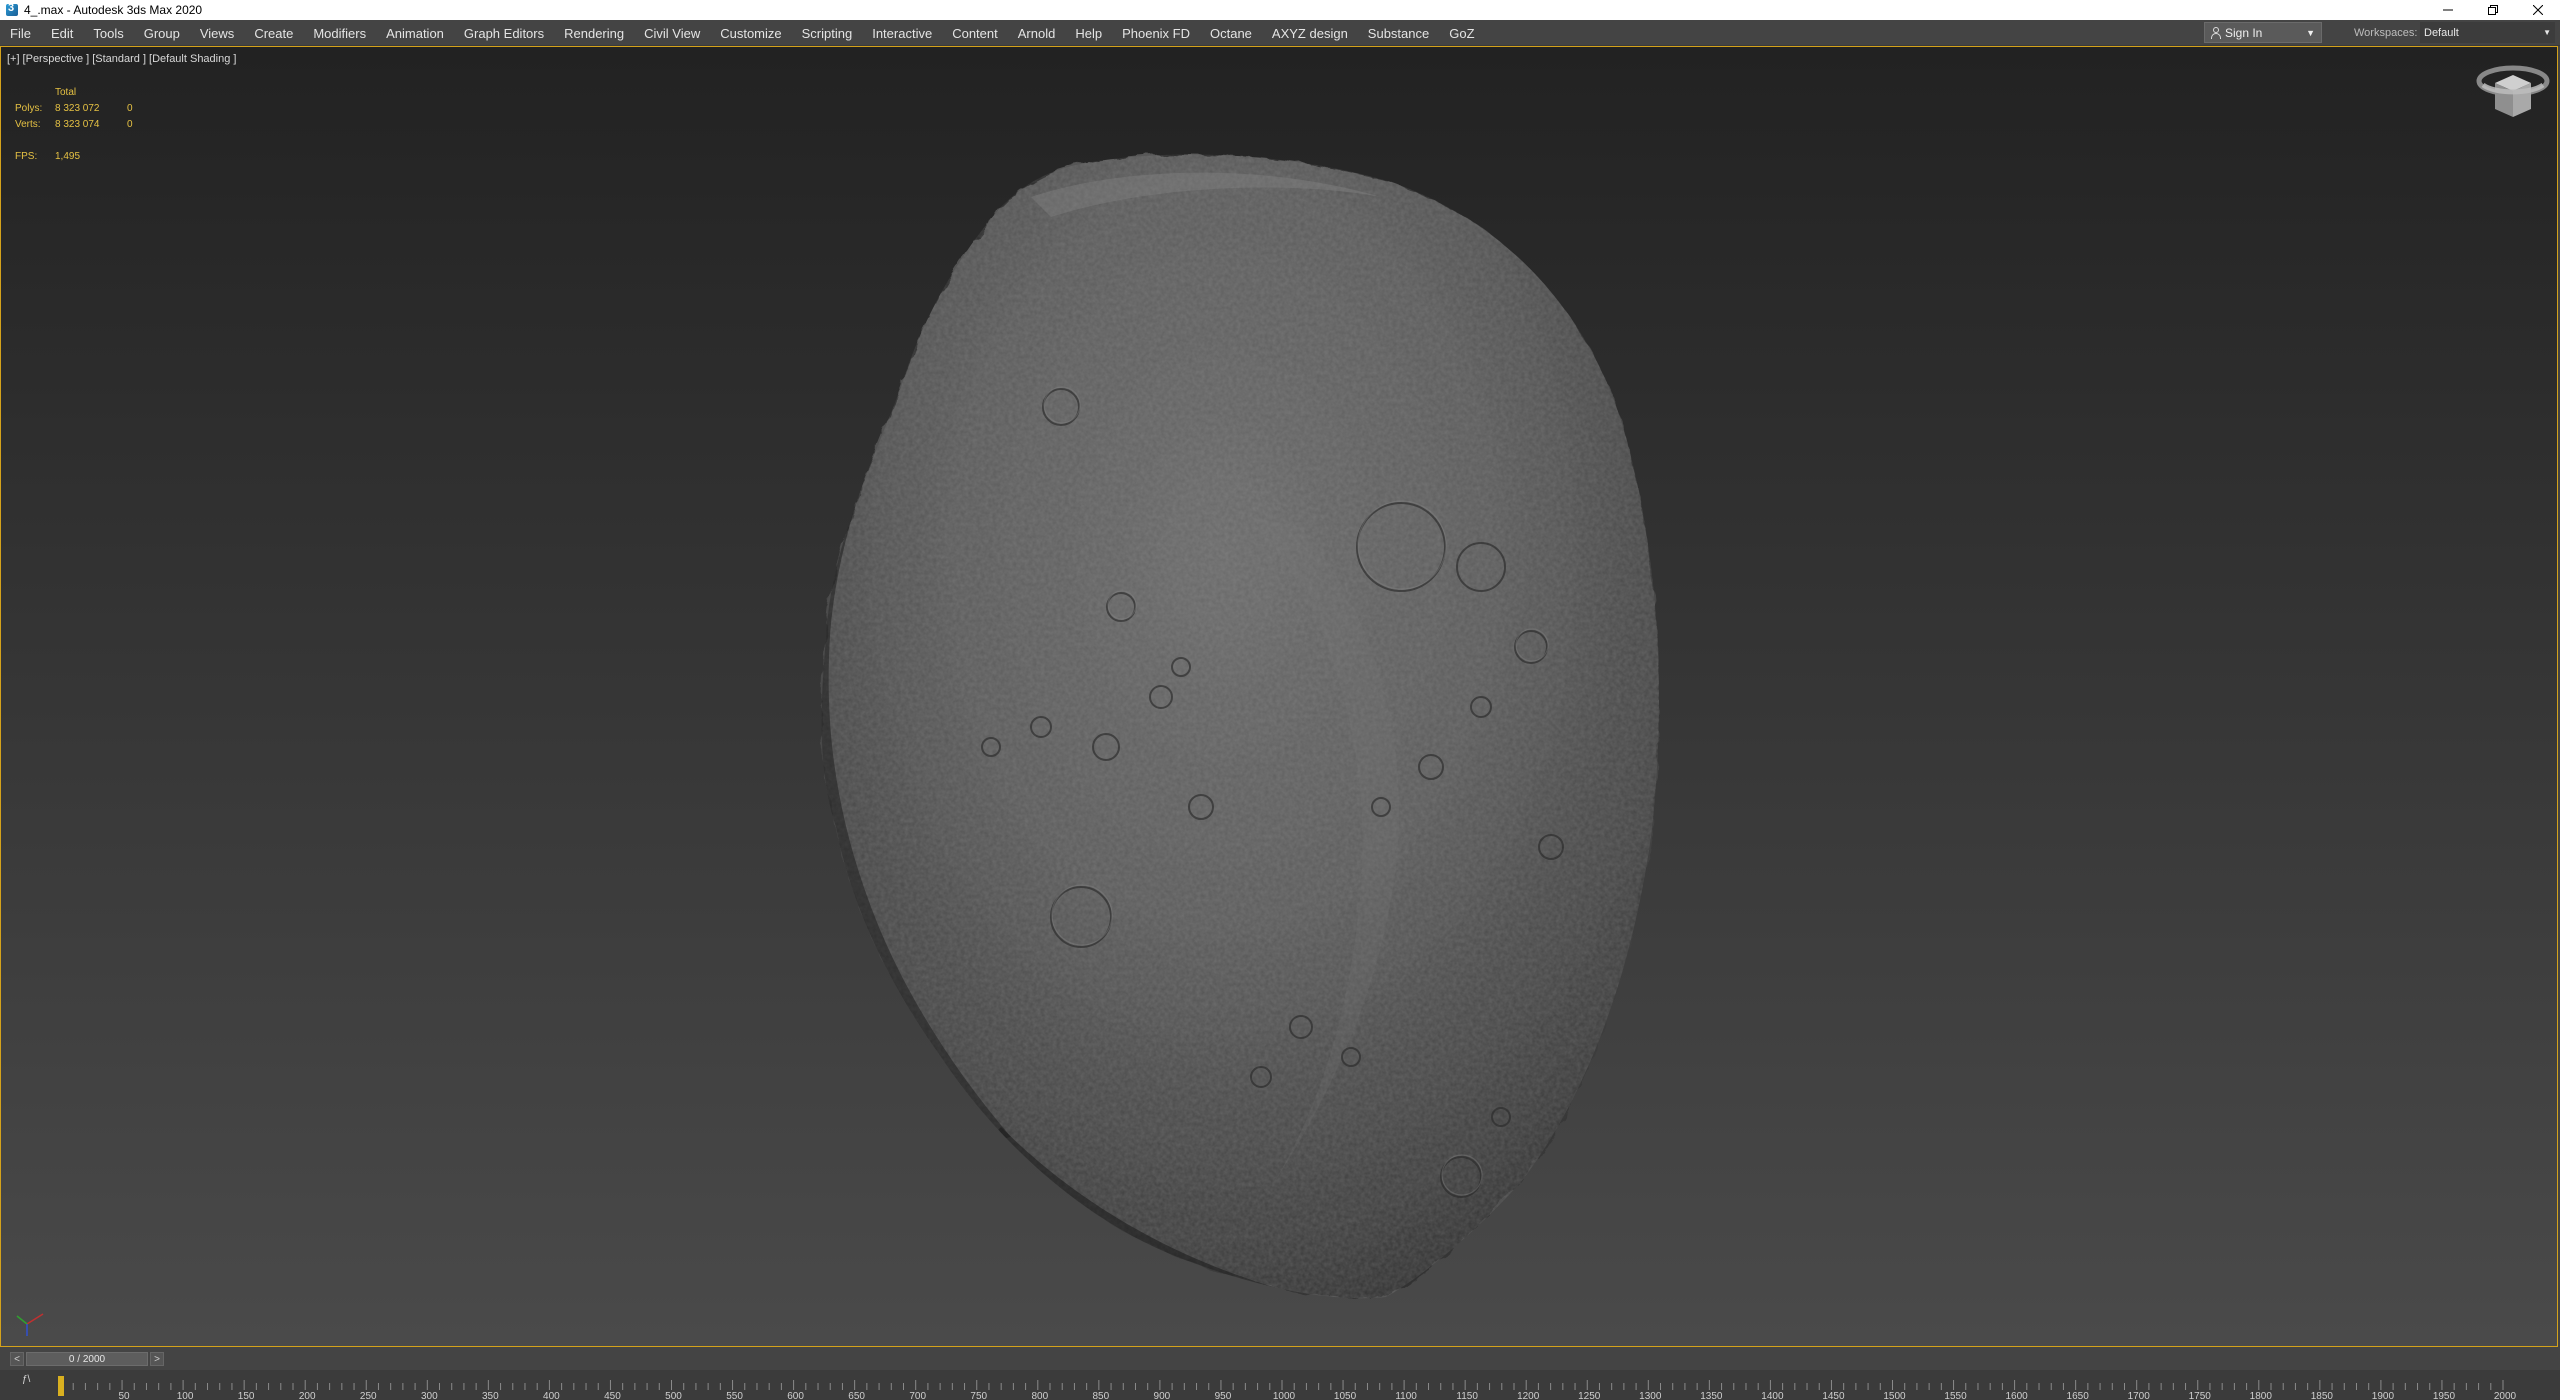 This screenshot has height=1400, width=2560. What do you see at coordinates (1461, 33) in the screenshot?
I see `menu-goz: GoZ` at bounding box center [1461, 33].